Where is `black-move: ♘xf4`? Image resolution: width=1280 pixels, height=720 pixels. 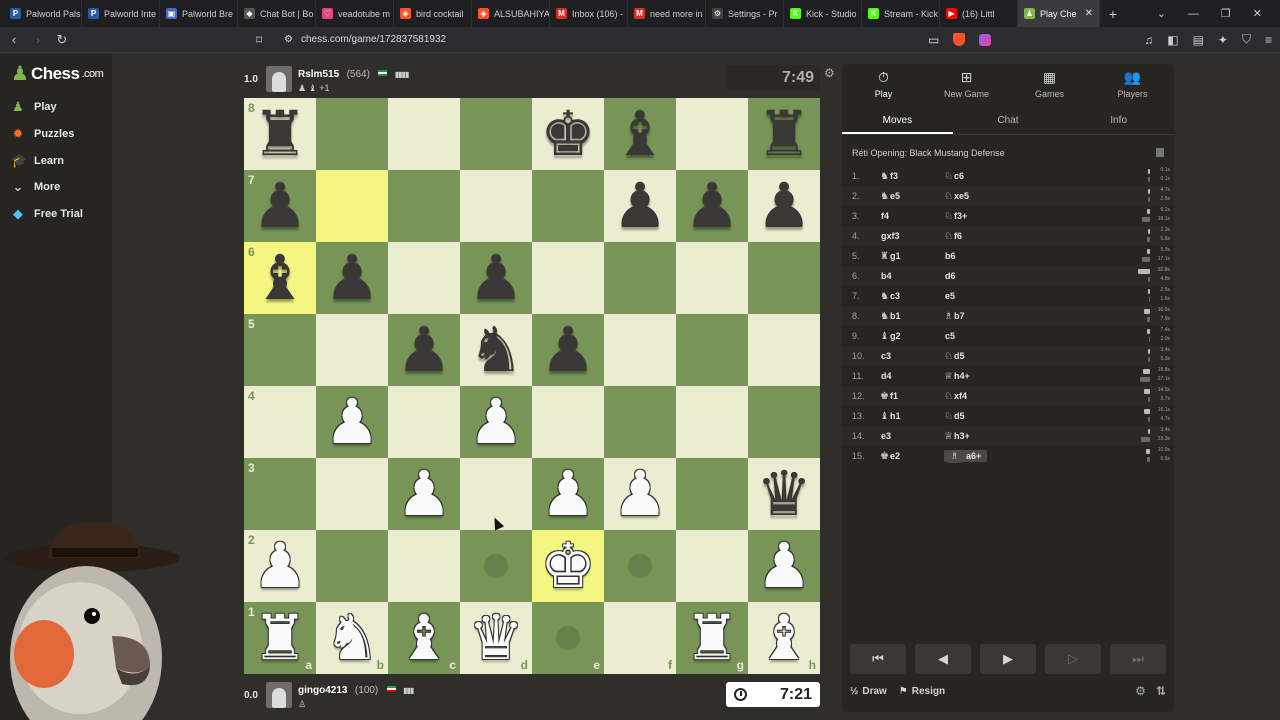 black-move: ♘xf4 is located at coordinates (1039, 396).